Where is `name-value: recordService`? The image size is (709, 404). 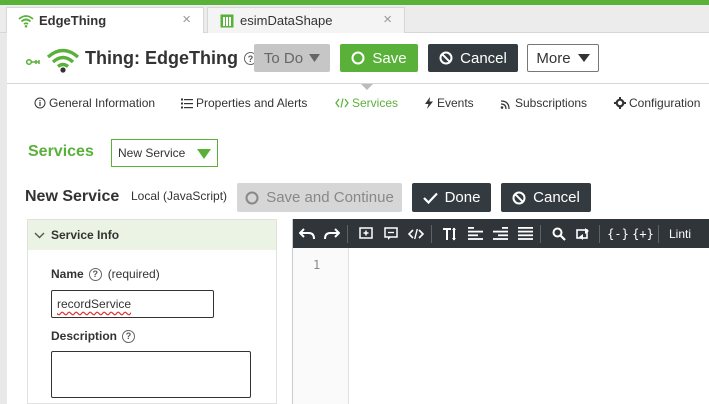
name-value: recordService is located at coordinates (94, 304).